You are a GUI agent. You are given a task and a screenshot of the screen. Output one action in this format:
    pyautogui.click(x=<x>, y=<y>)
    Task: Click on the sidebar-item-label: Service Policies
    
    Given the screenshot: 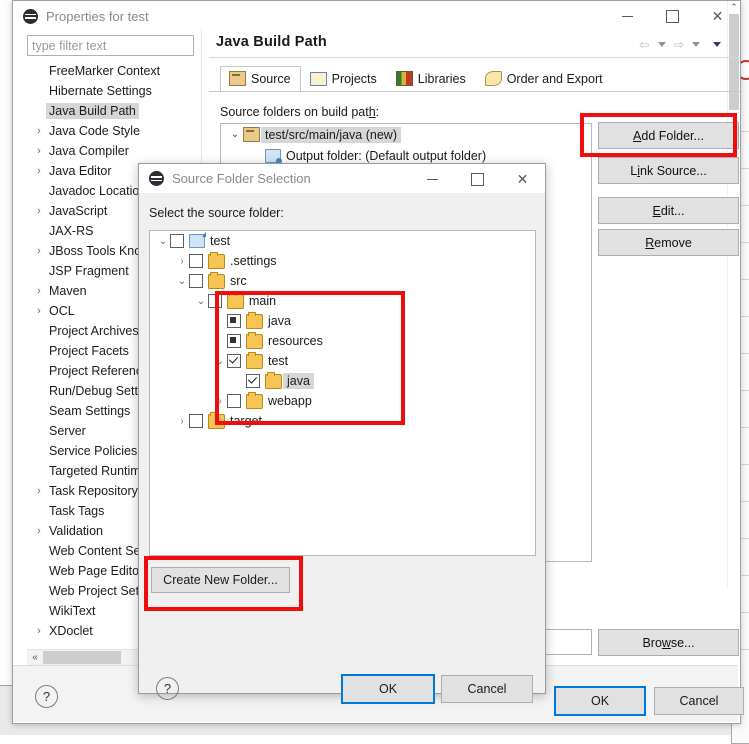 What is the action you would take?
    pyautogui.click(x=93, y=451)
    